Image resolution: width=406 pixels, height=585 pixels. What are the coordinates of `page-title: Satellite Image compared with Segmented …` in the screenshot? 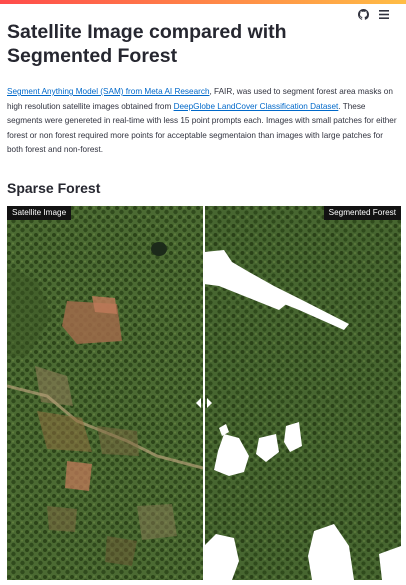 It's located at (147, 44).